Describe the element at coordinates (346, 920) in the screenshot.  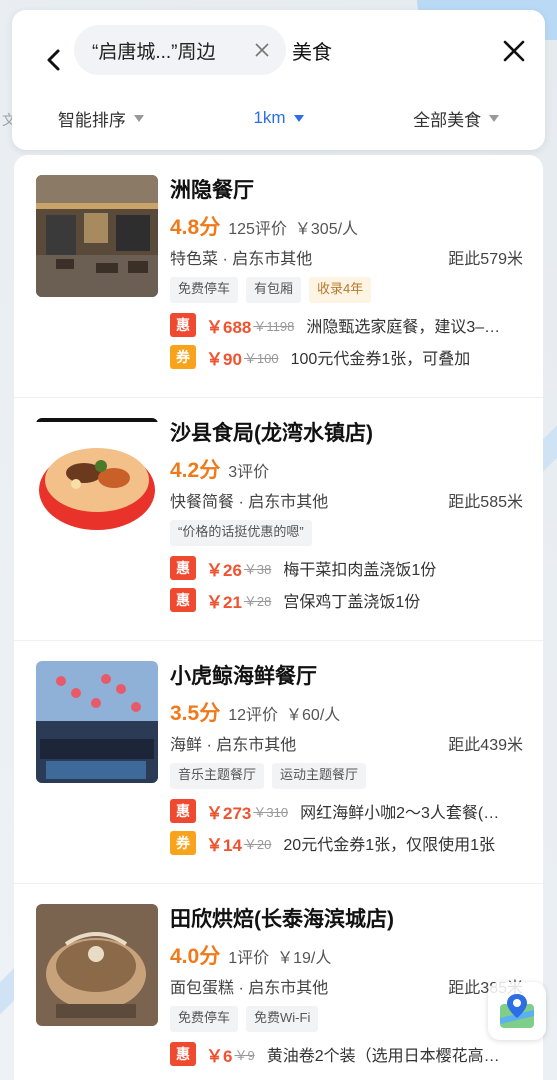
I see `restaurant-name: 田欣烘焙(长泰海滨城店)` at that location.